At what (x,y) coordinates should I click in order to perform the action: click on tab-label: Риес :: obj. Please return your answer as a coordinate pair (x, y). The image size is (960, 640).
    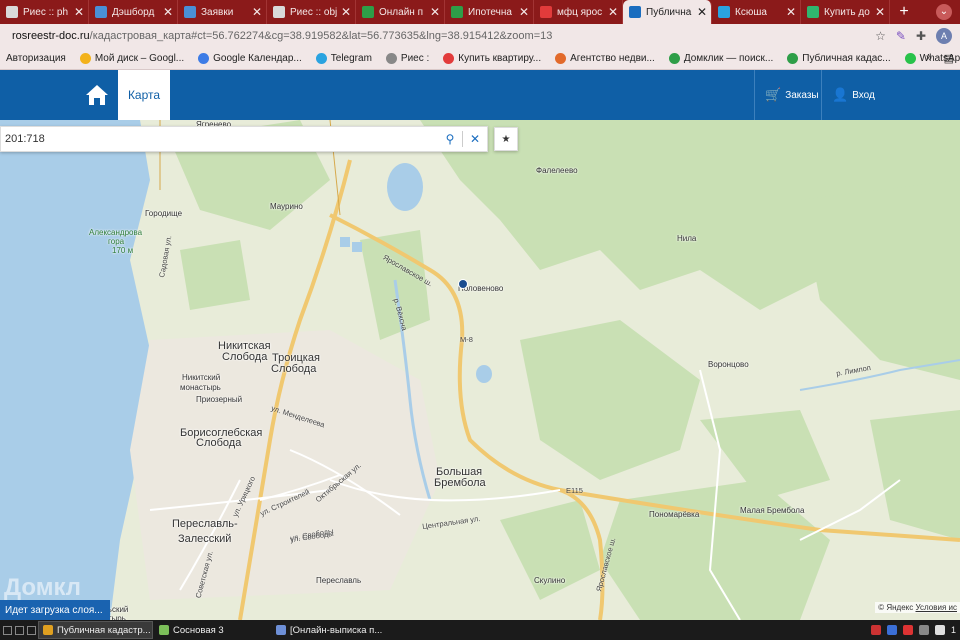
    Looking at the image, I should click on (314, 12).